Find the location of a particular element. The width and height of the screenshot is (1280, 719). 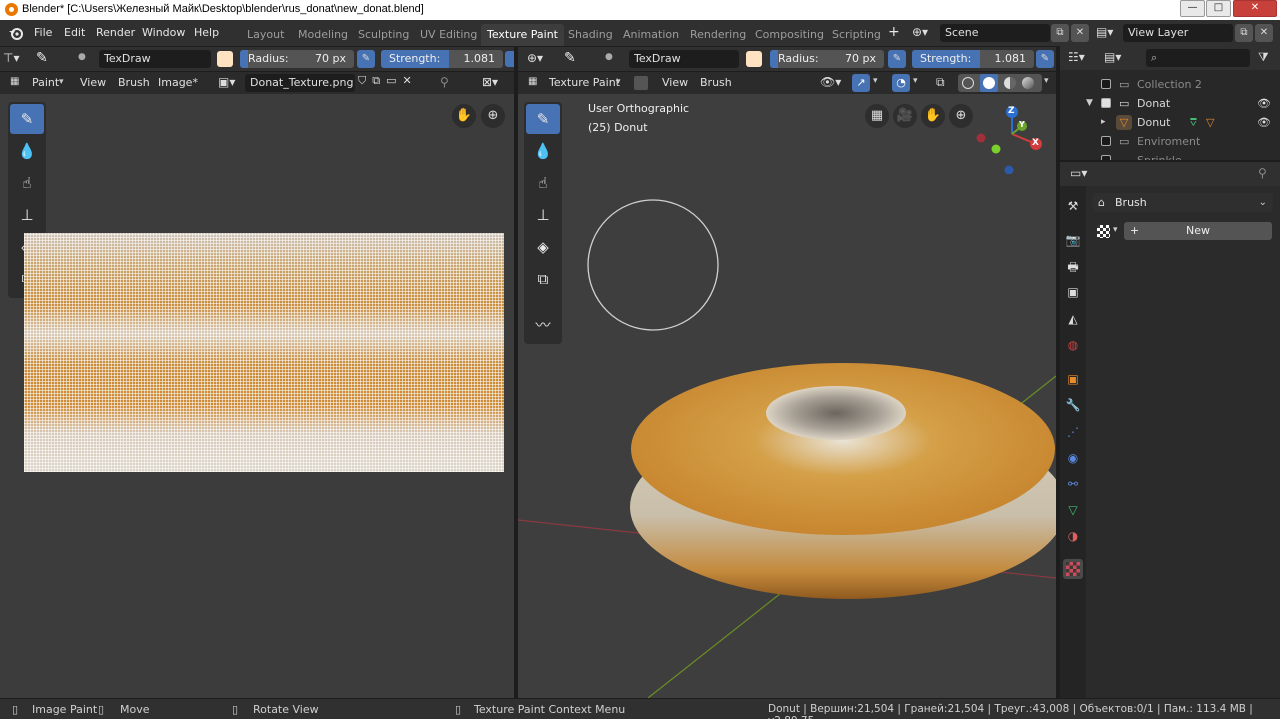

scene-icon: ⊕▾ is located at coordinates (924, 33).